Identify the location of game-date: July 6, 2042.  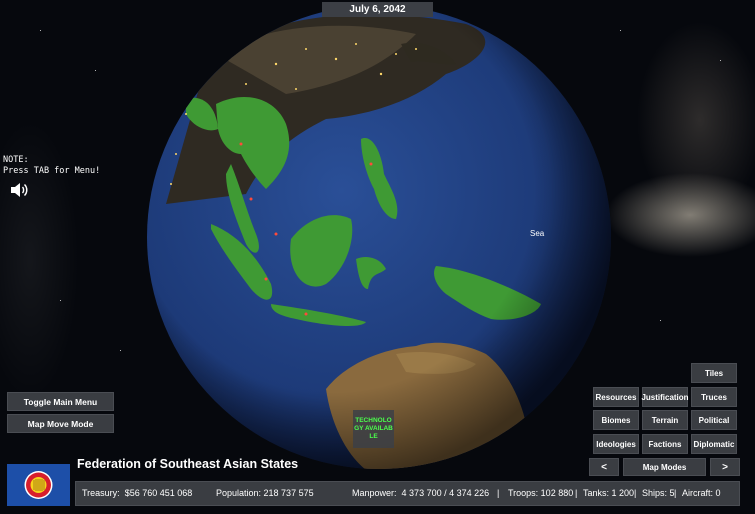
(377, 9).